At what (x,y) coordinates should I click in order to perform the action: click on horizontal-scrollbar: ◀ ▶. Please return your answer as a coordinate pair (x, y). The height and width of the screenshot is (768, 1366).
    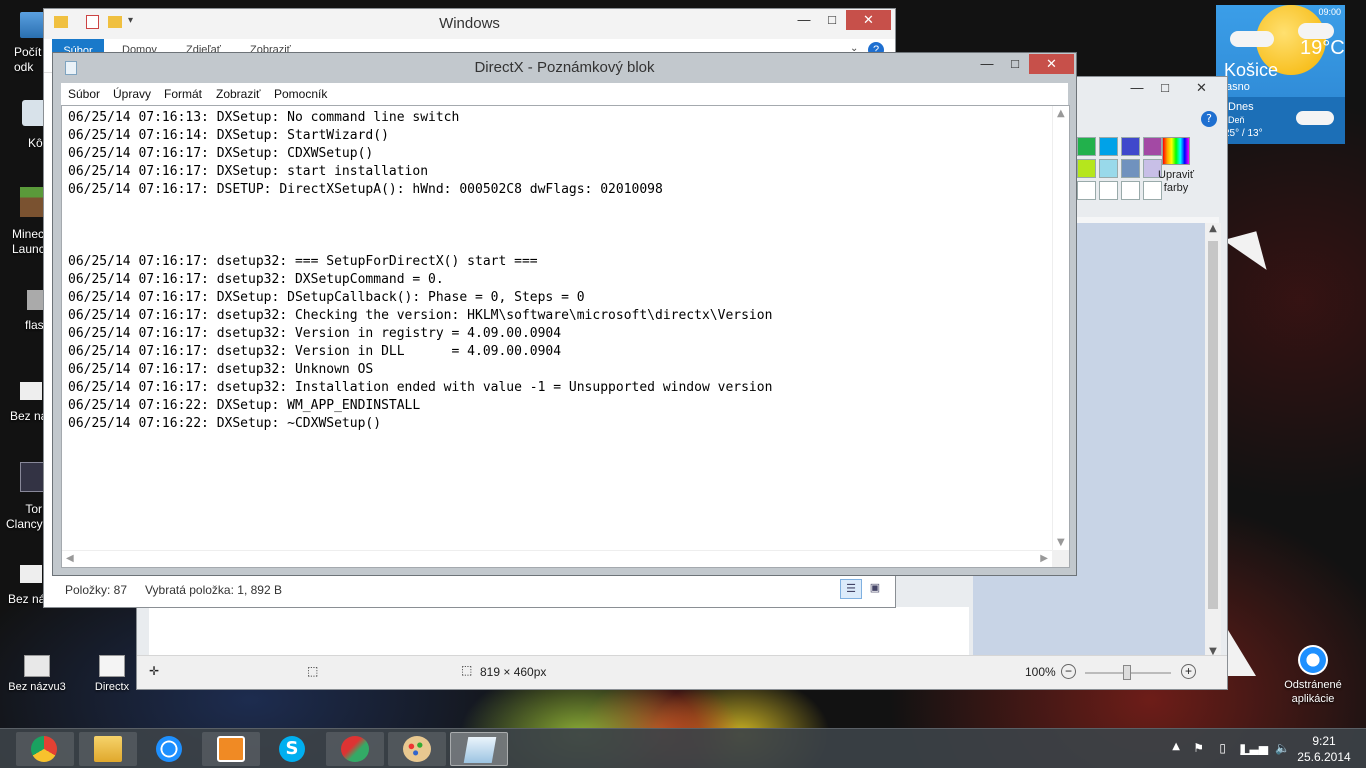
    Looking at the image, I should click on (557, 558).